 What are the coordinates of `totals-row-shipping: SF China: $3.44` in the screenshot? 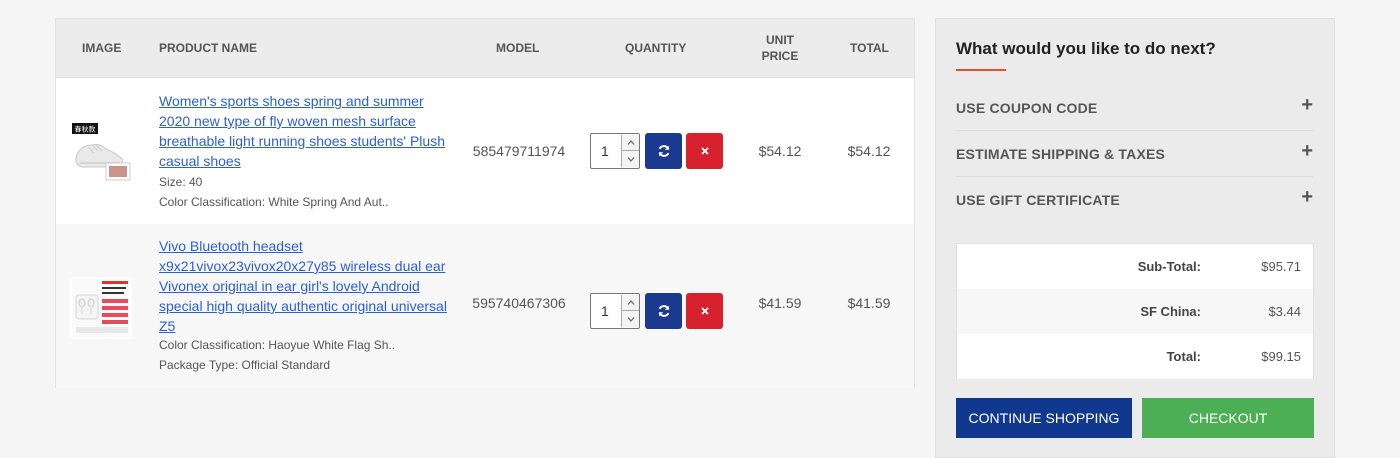 It's located at (1135, 311).